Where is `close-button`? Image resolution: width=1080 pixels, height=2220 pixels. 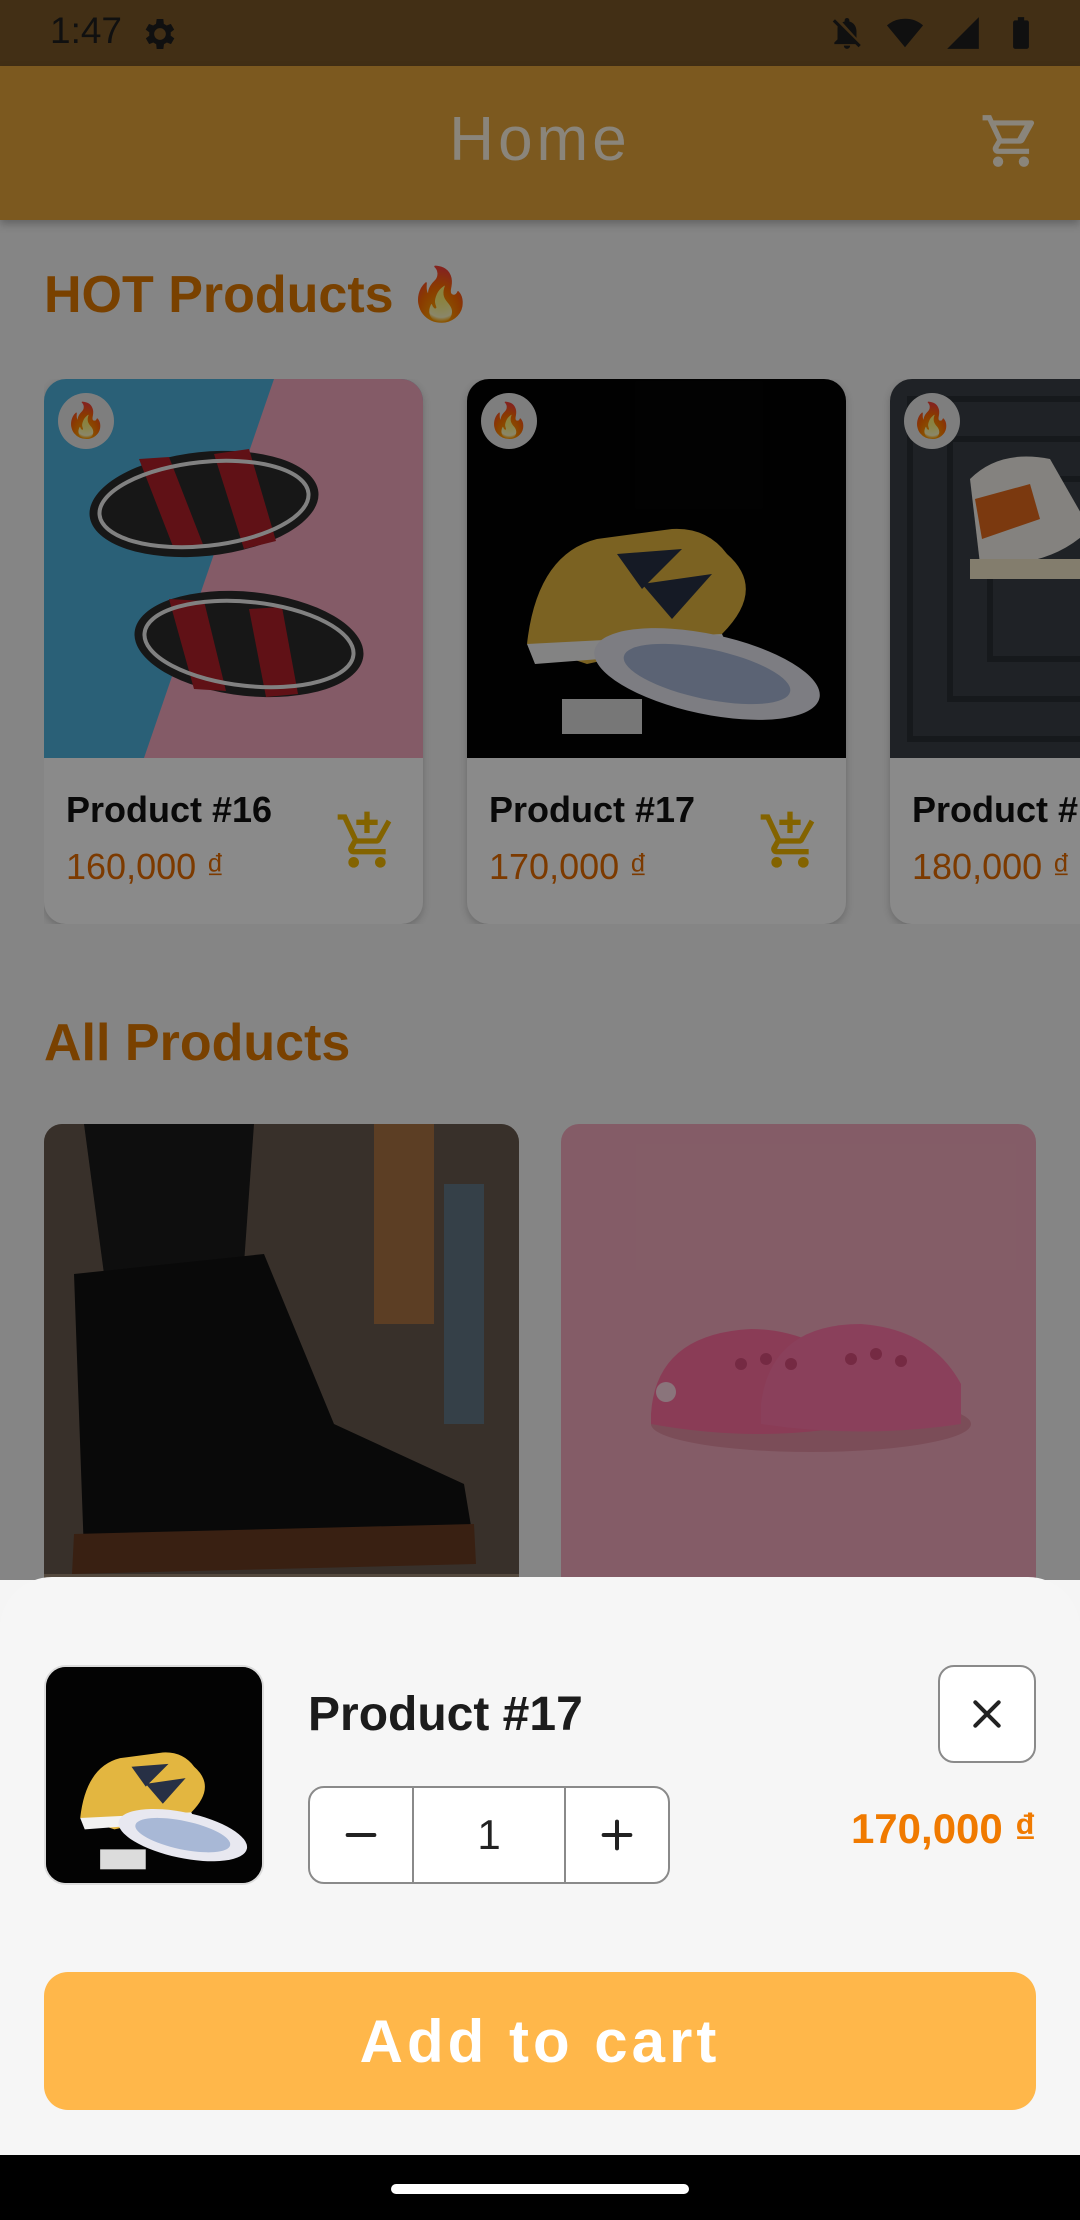
close-button is located at coordinates (987, 1714).